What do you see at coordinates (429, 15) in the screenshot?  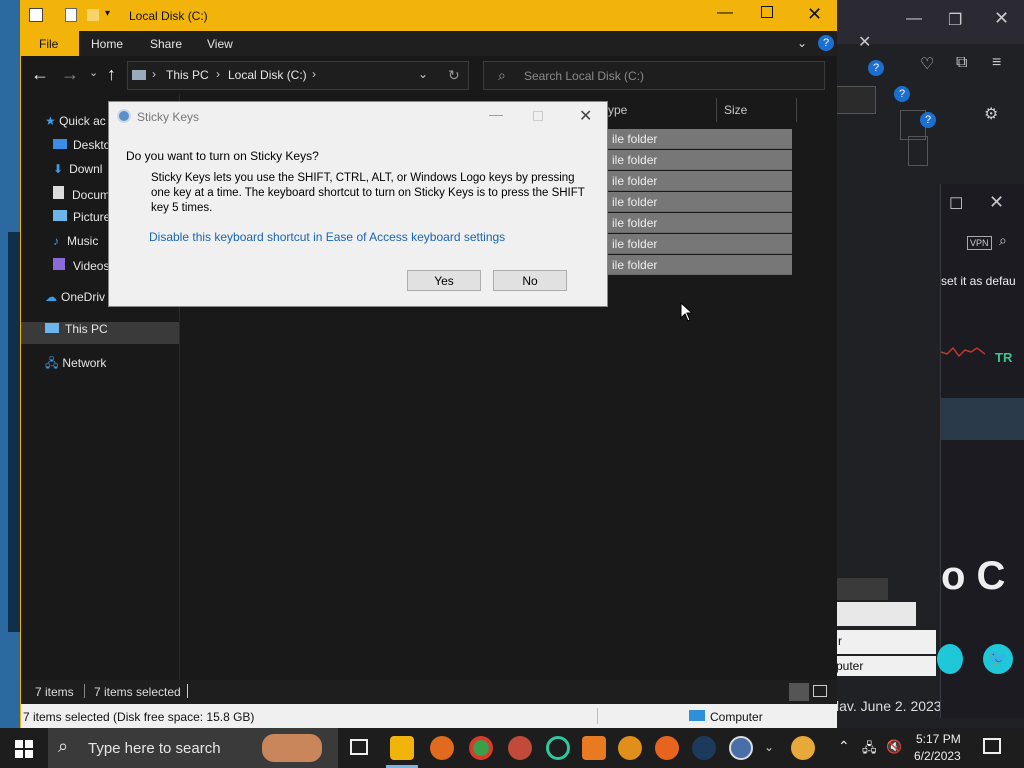 I see `title-bar: ▾ Local Disk (C:) — ✕` at bounding box center [429, 15].